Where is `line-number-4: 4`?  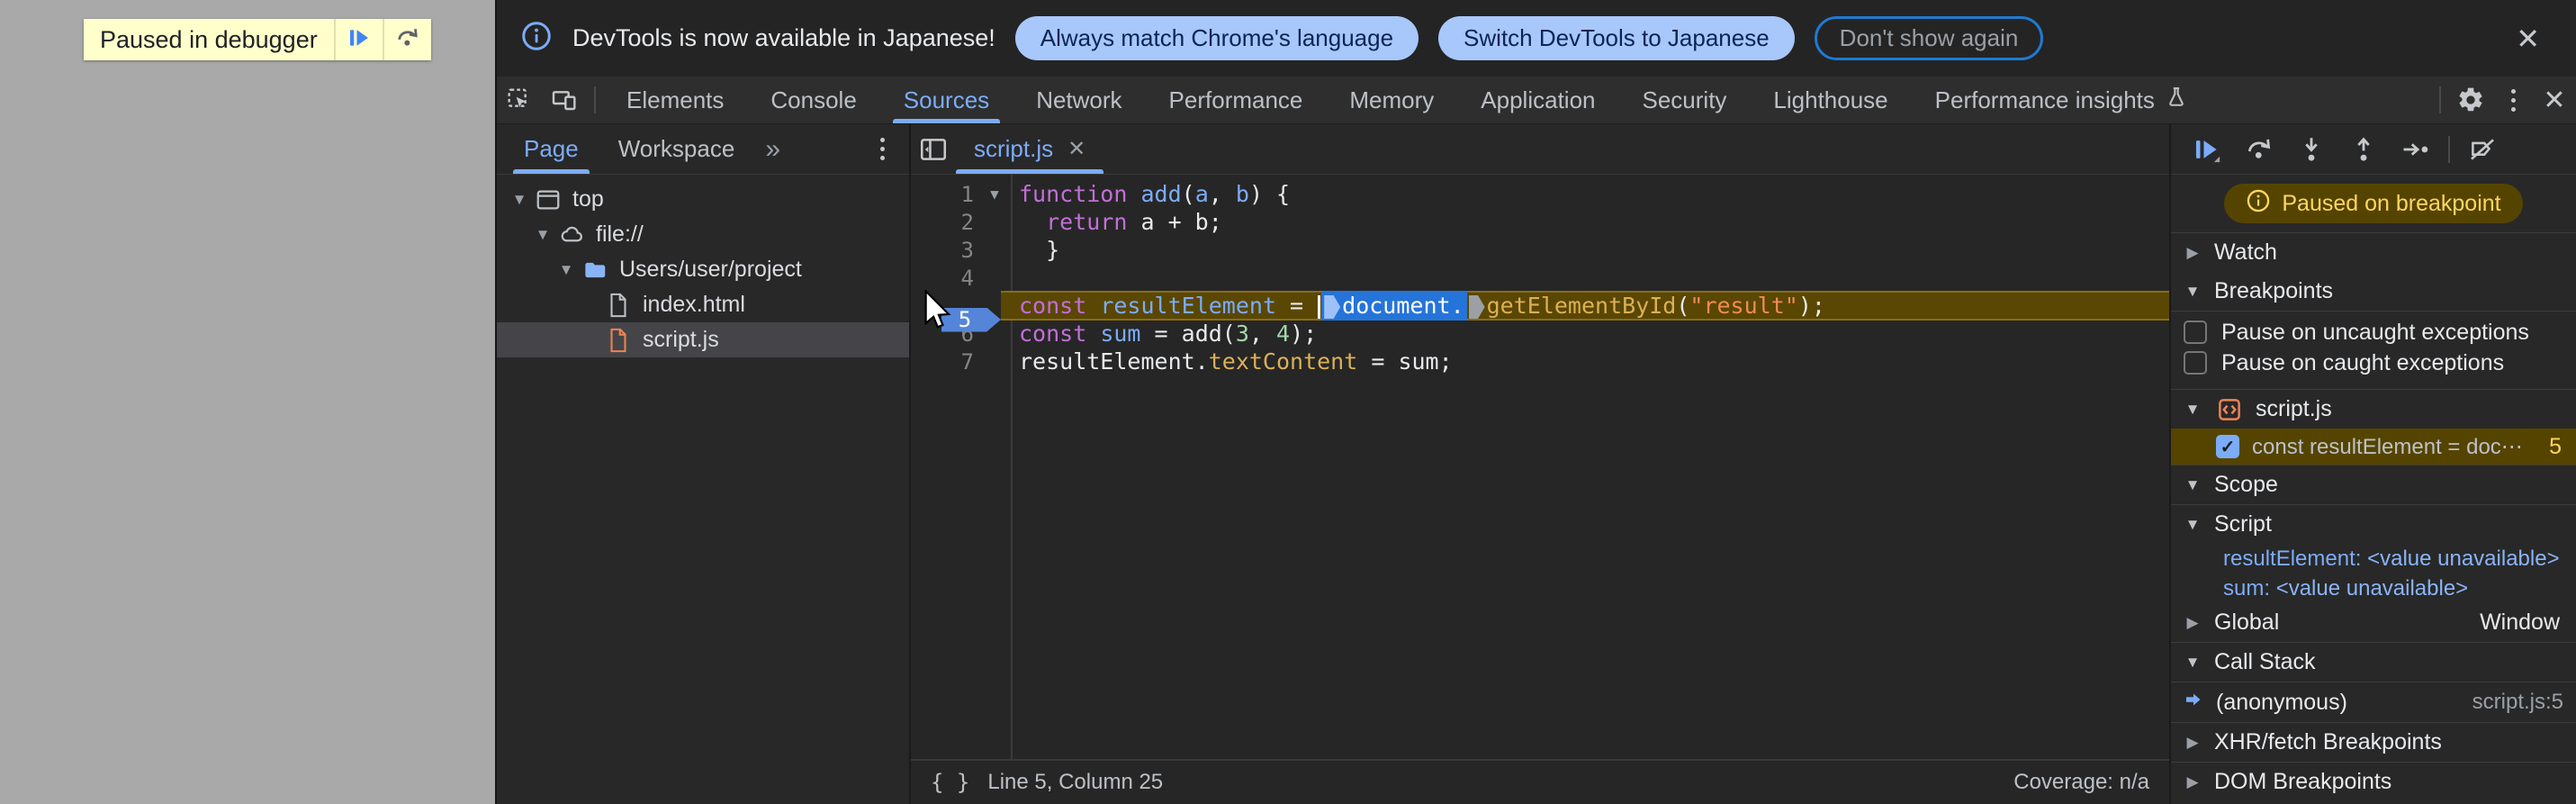 line-number-4: 4 is located at coordinates (944, 278).